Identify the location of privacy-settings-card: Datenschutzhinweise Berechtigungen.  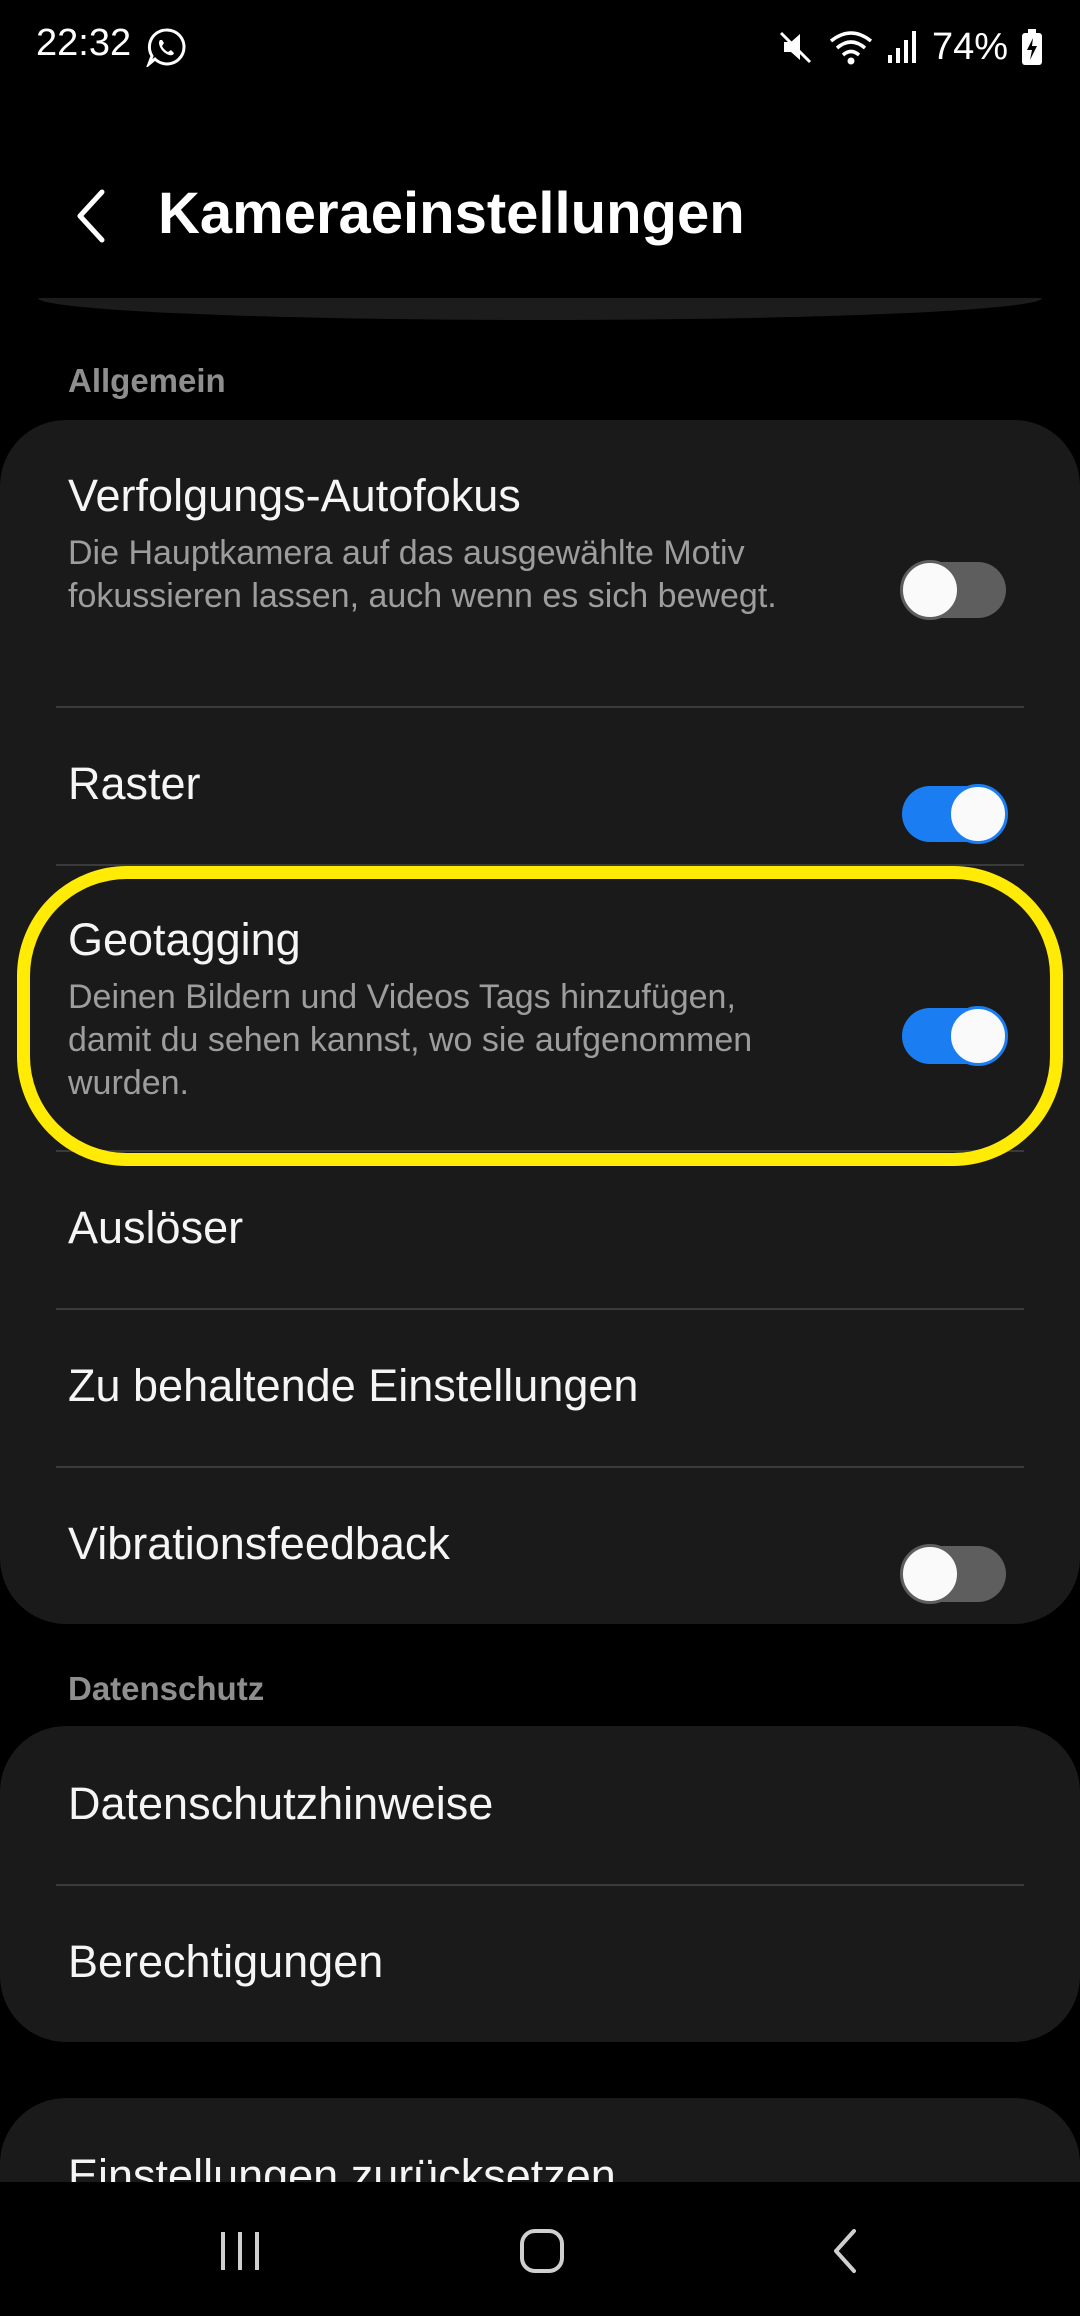
(540, 1884).